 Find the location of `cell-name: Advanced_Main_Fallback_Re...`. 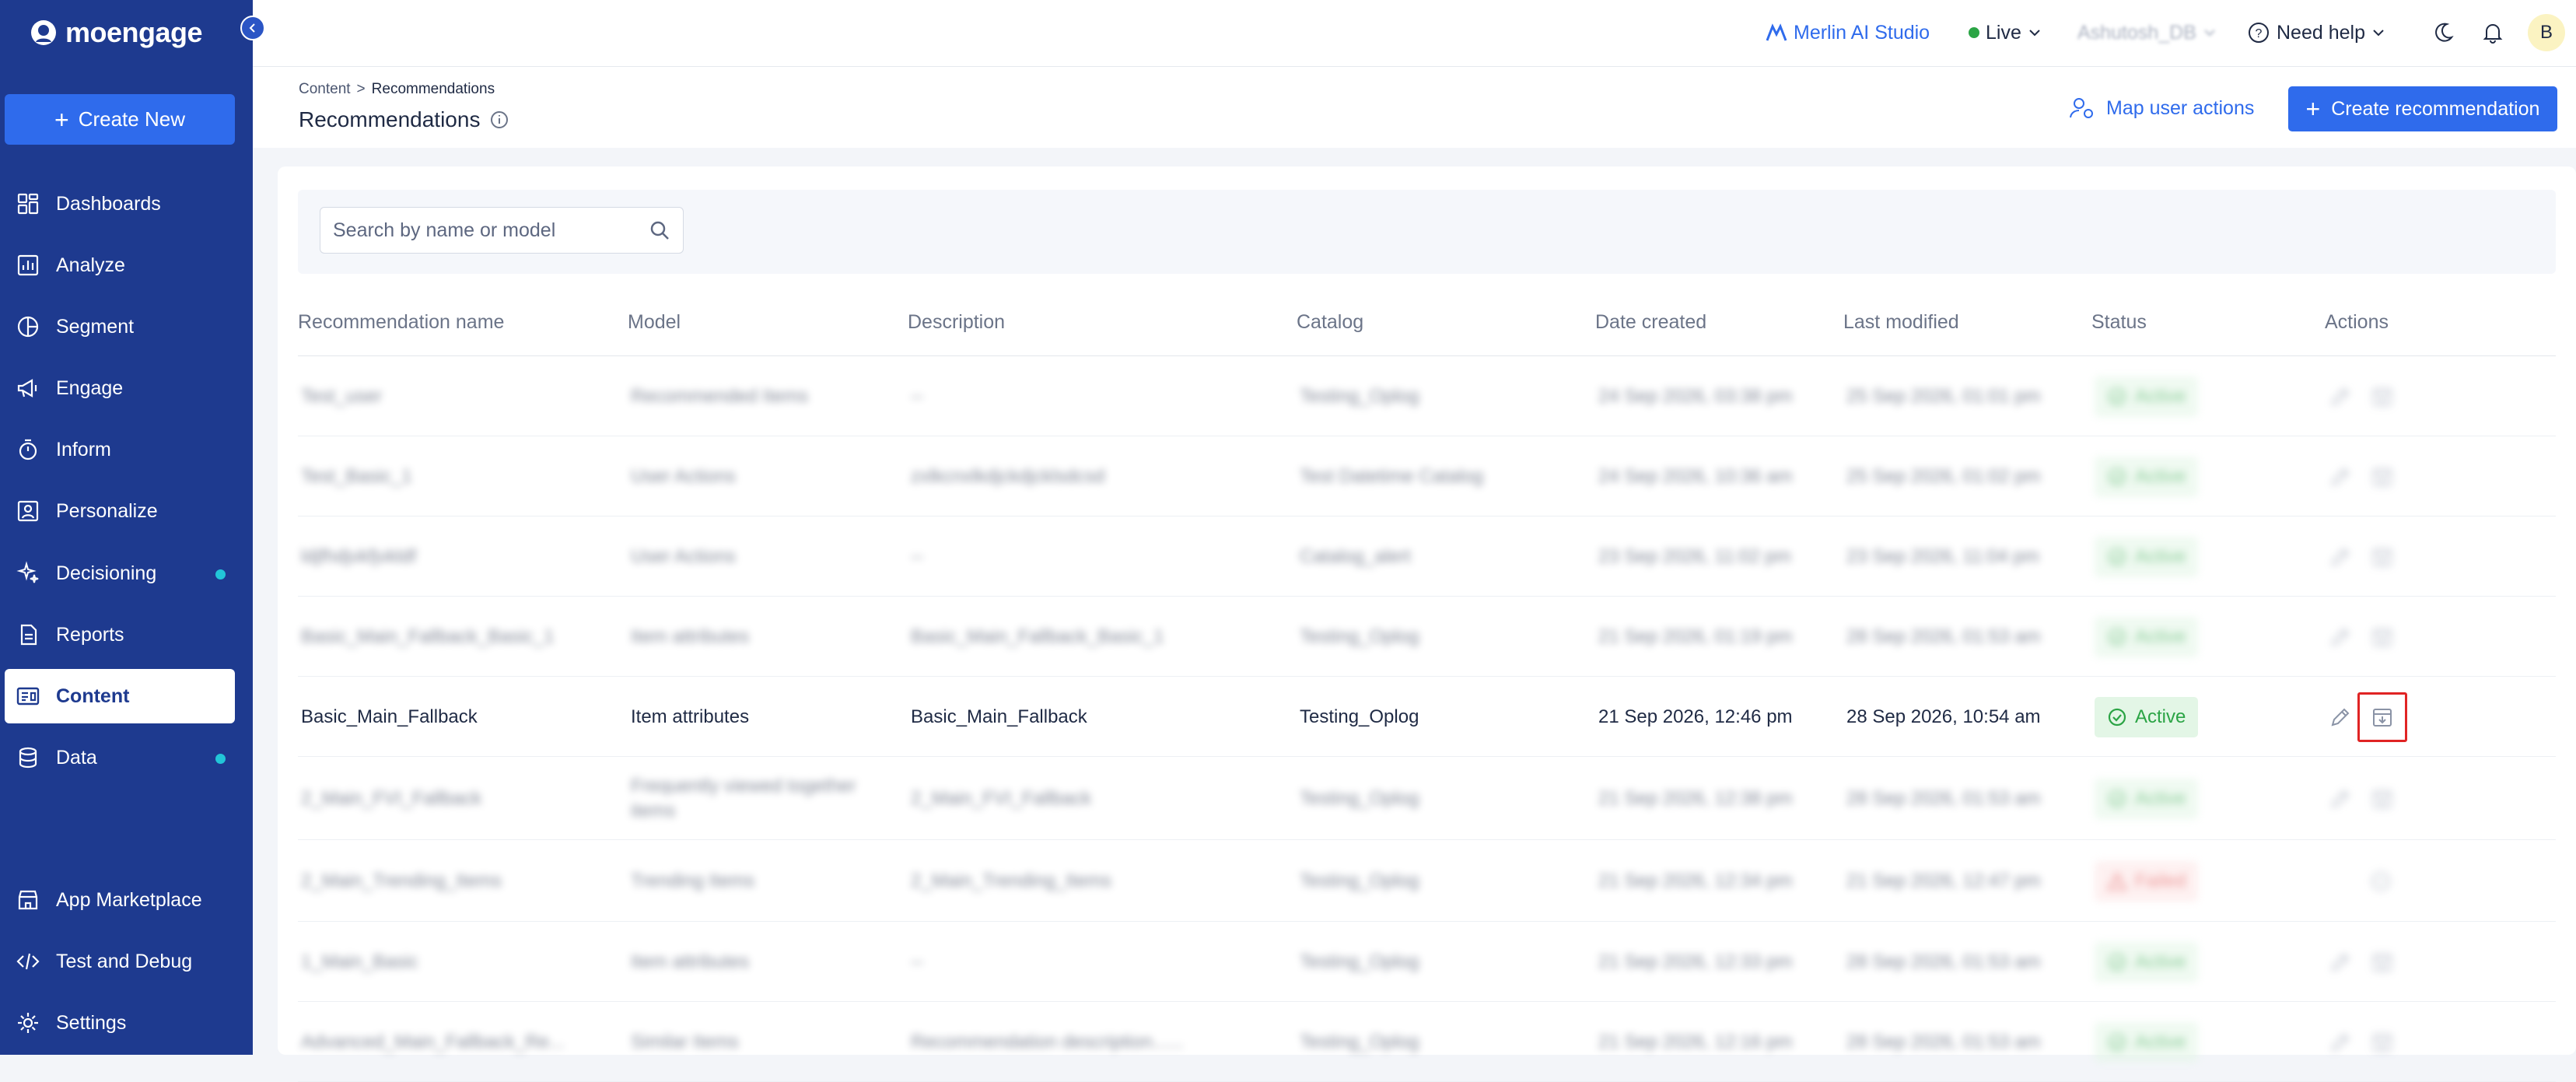

cell-name: Advanced_Main_Fallback_Re... is located at coordinates (433, 1042).